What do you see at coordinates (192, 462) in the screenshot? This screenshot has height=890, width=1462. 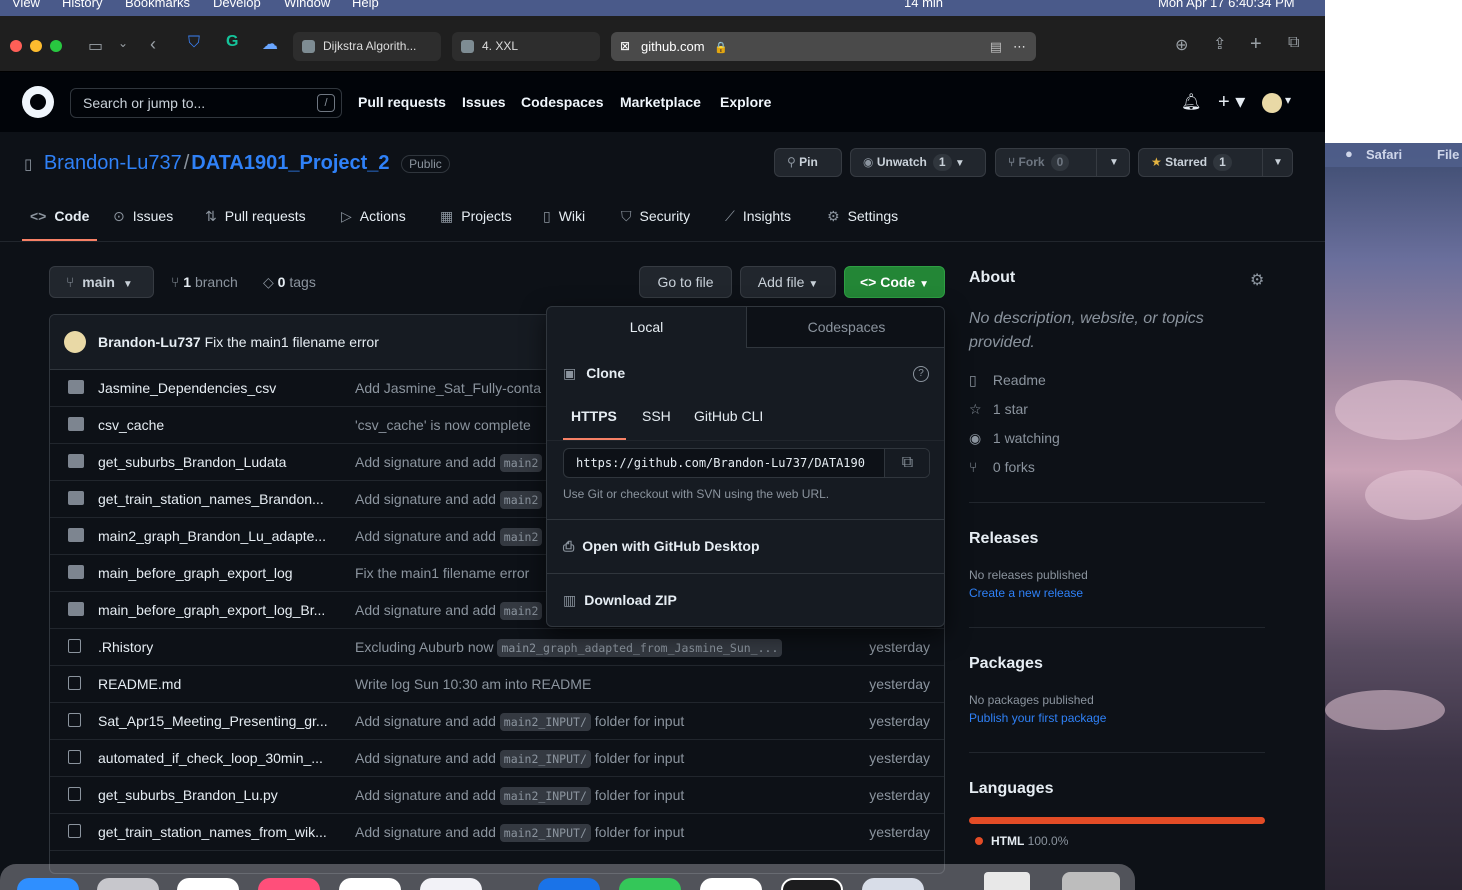 I see `file-name-link: get_suburbs_Brandon_Ludata` at bounding box center [192, 462].